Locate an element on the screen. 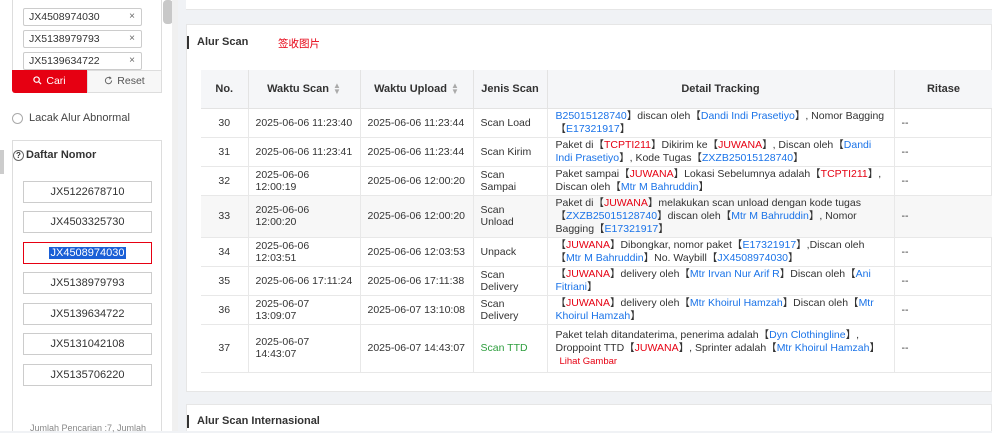 Image resolution: width=992 pixels, height=433 pixels. cell-upload-time: 2025-06-07 13:10:08 is located at coordinates (417, 310).